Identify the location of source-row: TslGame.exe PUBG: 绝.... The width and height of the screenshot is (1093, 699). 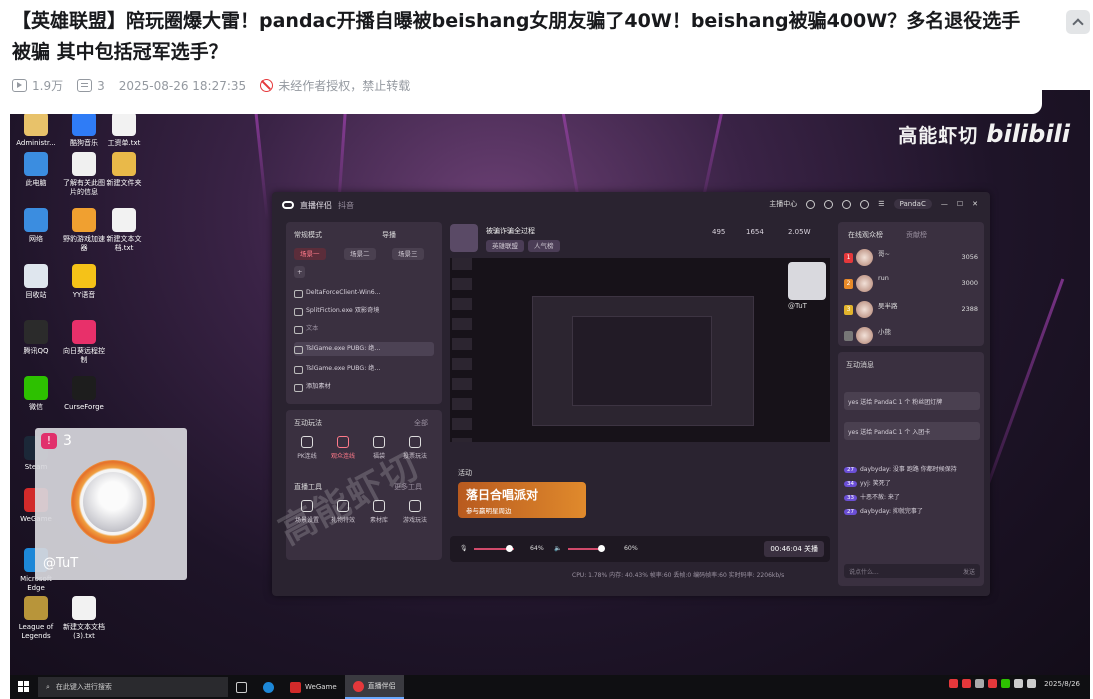
(364, 369).